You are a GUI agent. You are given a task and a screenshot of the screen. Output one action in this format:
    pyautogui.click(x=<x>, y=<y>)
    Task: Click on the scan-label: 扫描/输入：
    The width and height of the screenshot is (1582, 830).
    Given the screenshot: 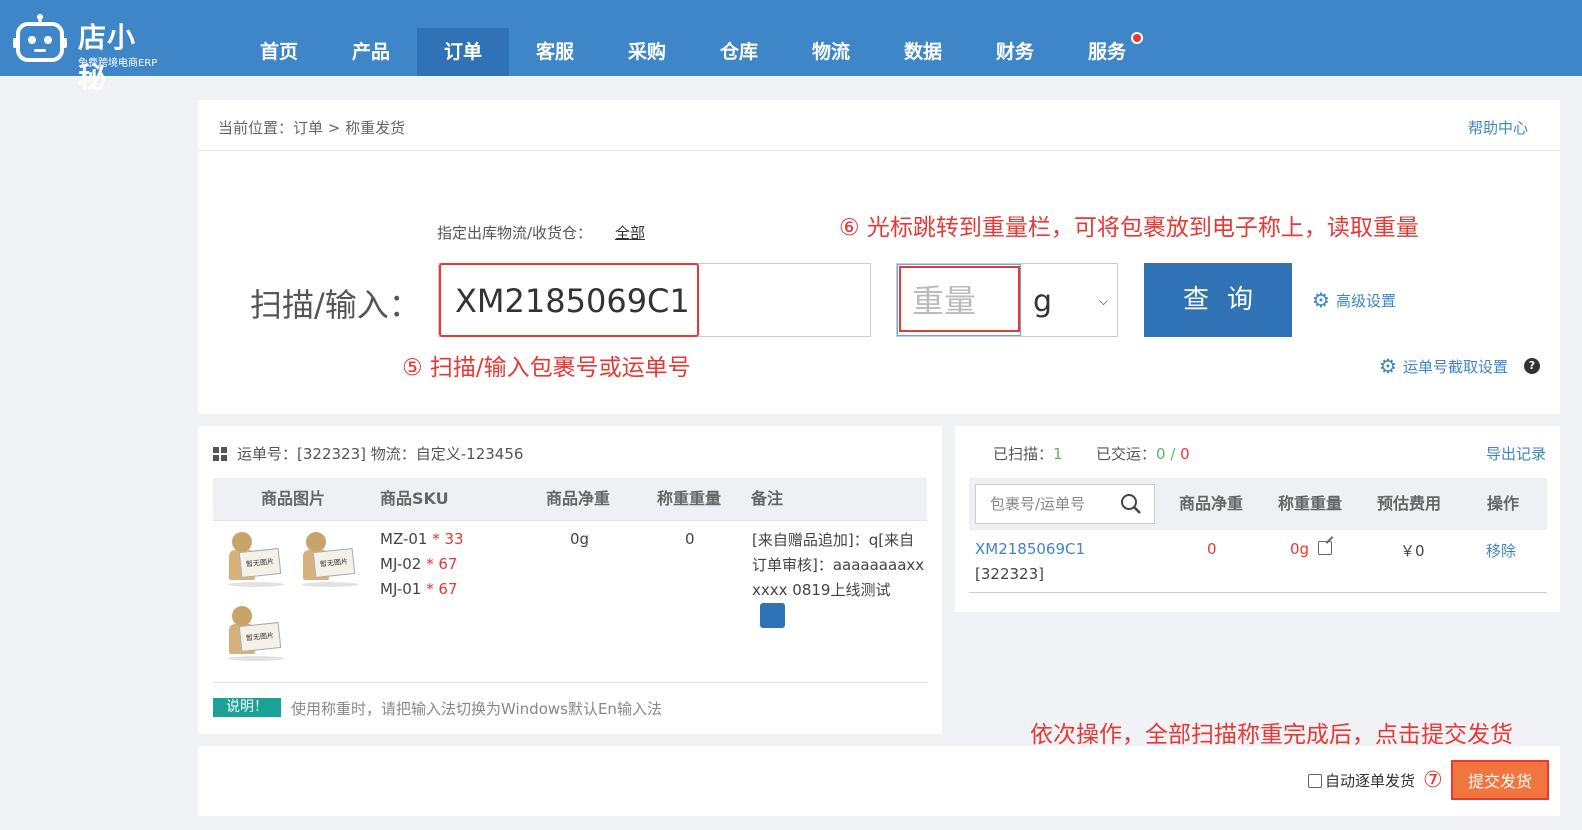 What is the action you would take?
    pyautogui.click(x=335, y=305)
    